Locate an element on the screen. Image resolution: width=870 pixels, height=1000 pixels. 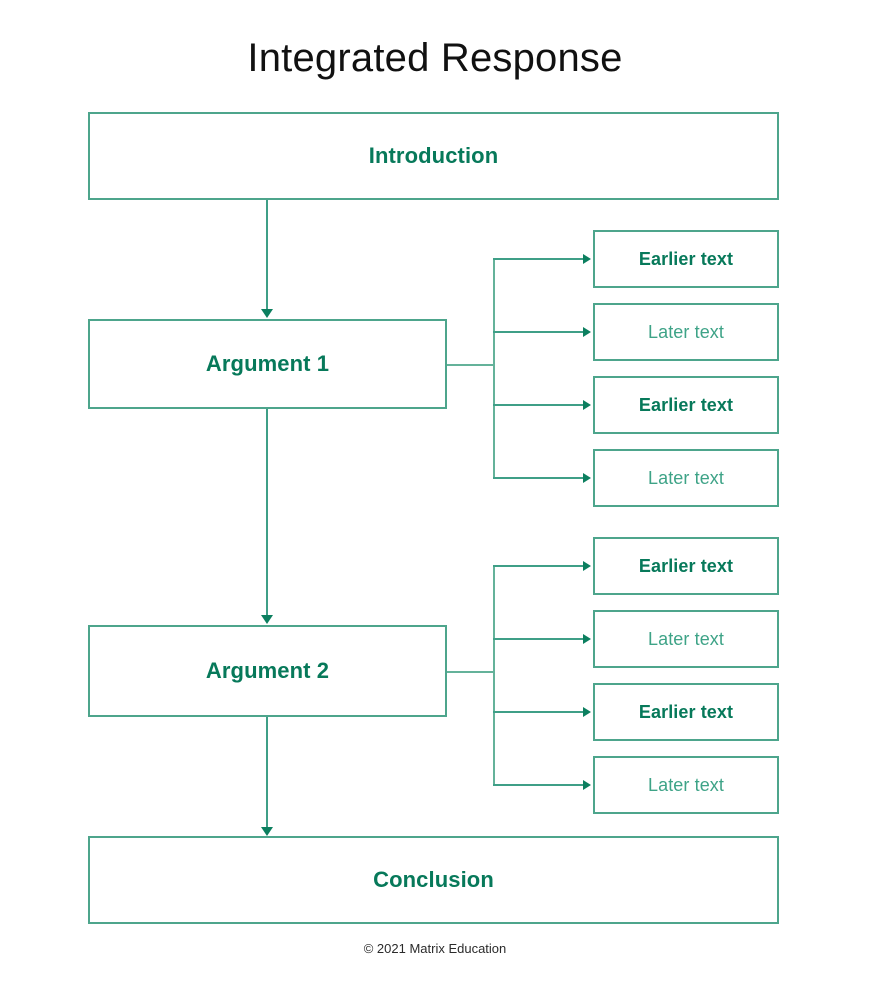
node-arg2-evidence-2-label: Later text is located at coordinates (686, 638).